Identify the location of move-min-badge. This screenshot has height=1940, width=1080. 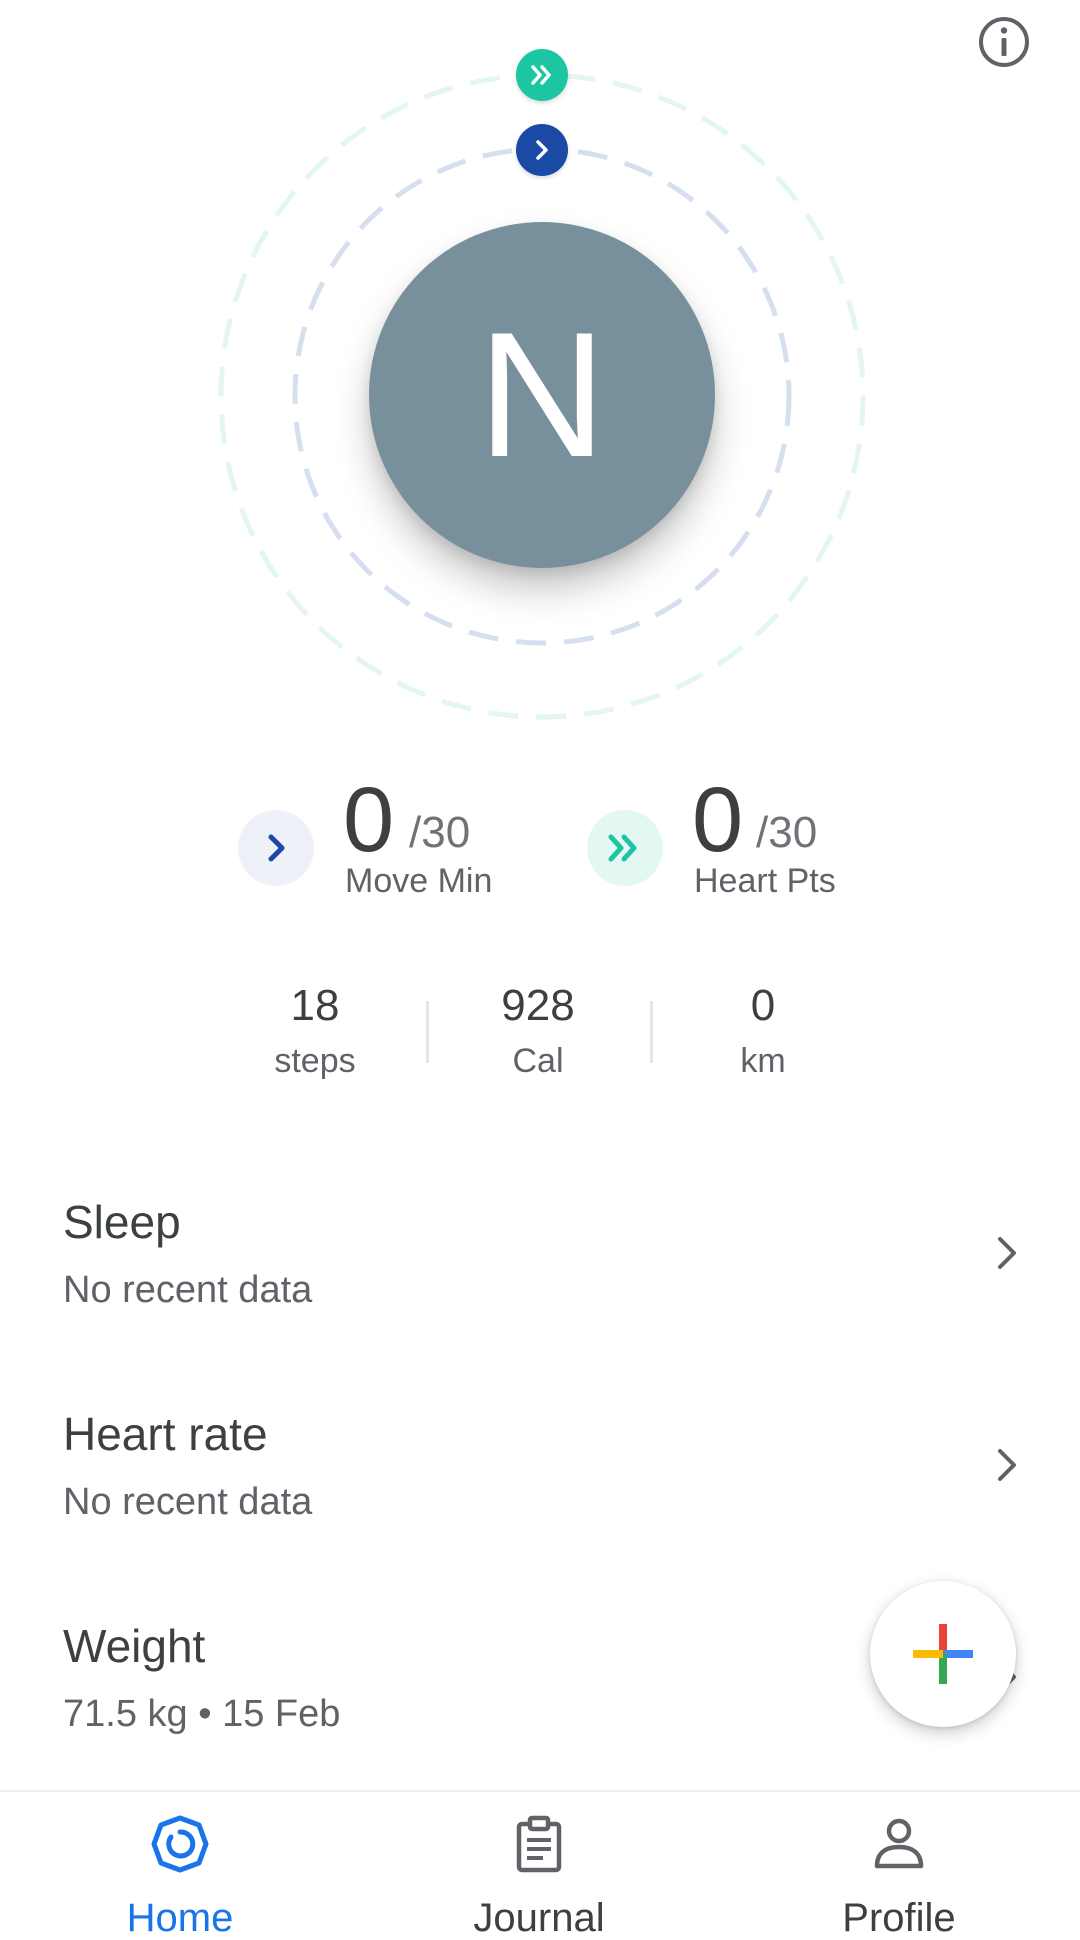
(276, 848).